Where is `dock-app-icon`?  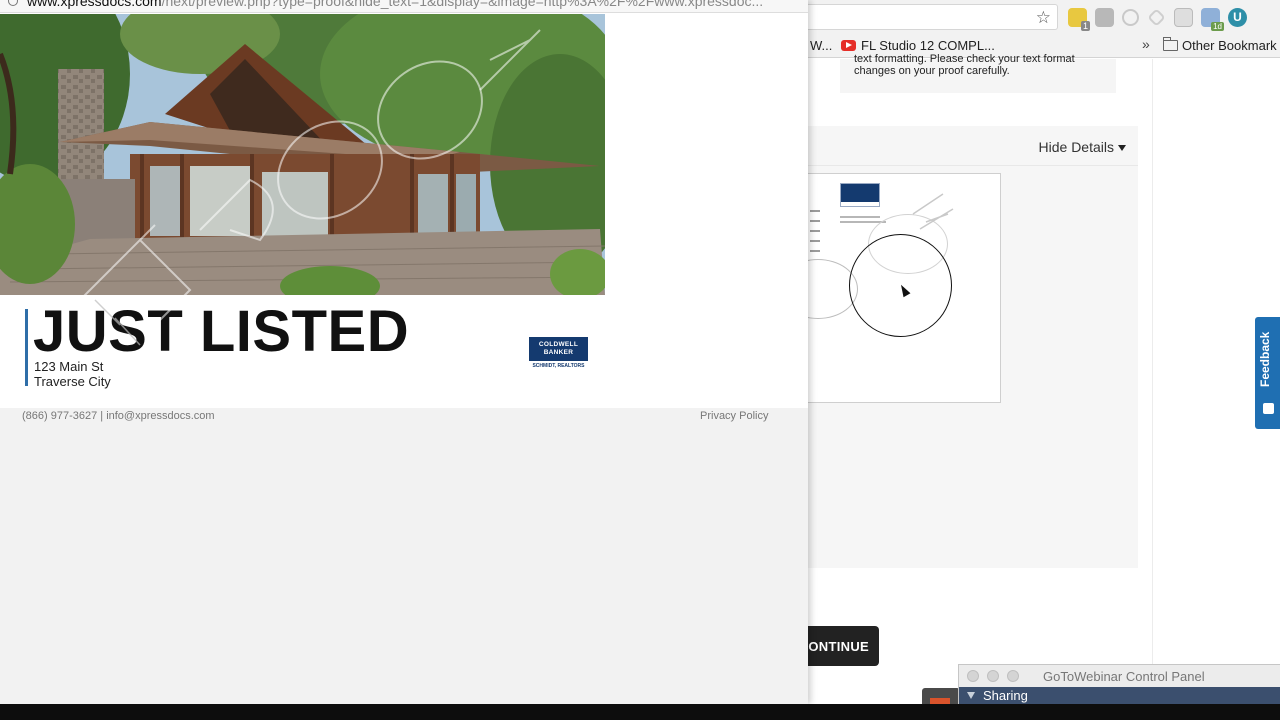
dock-app-icon is located at coordinates (941, 696).